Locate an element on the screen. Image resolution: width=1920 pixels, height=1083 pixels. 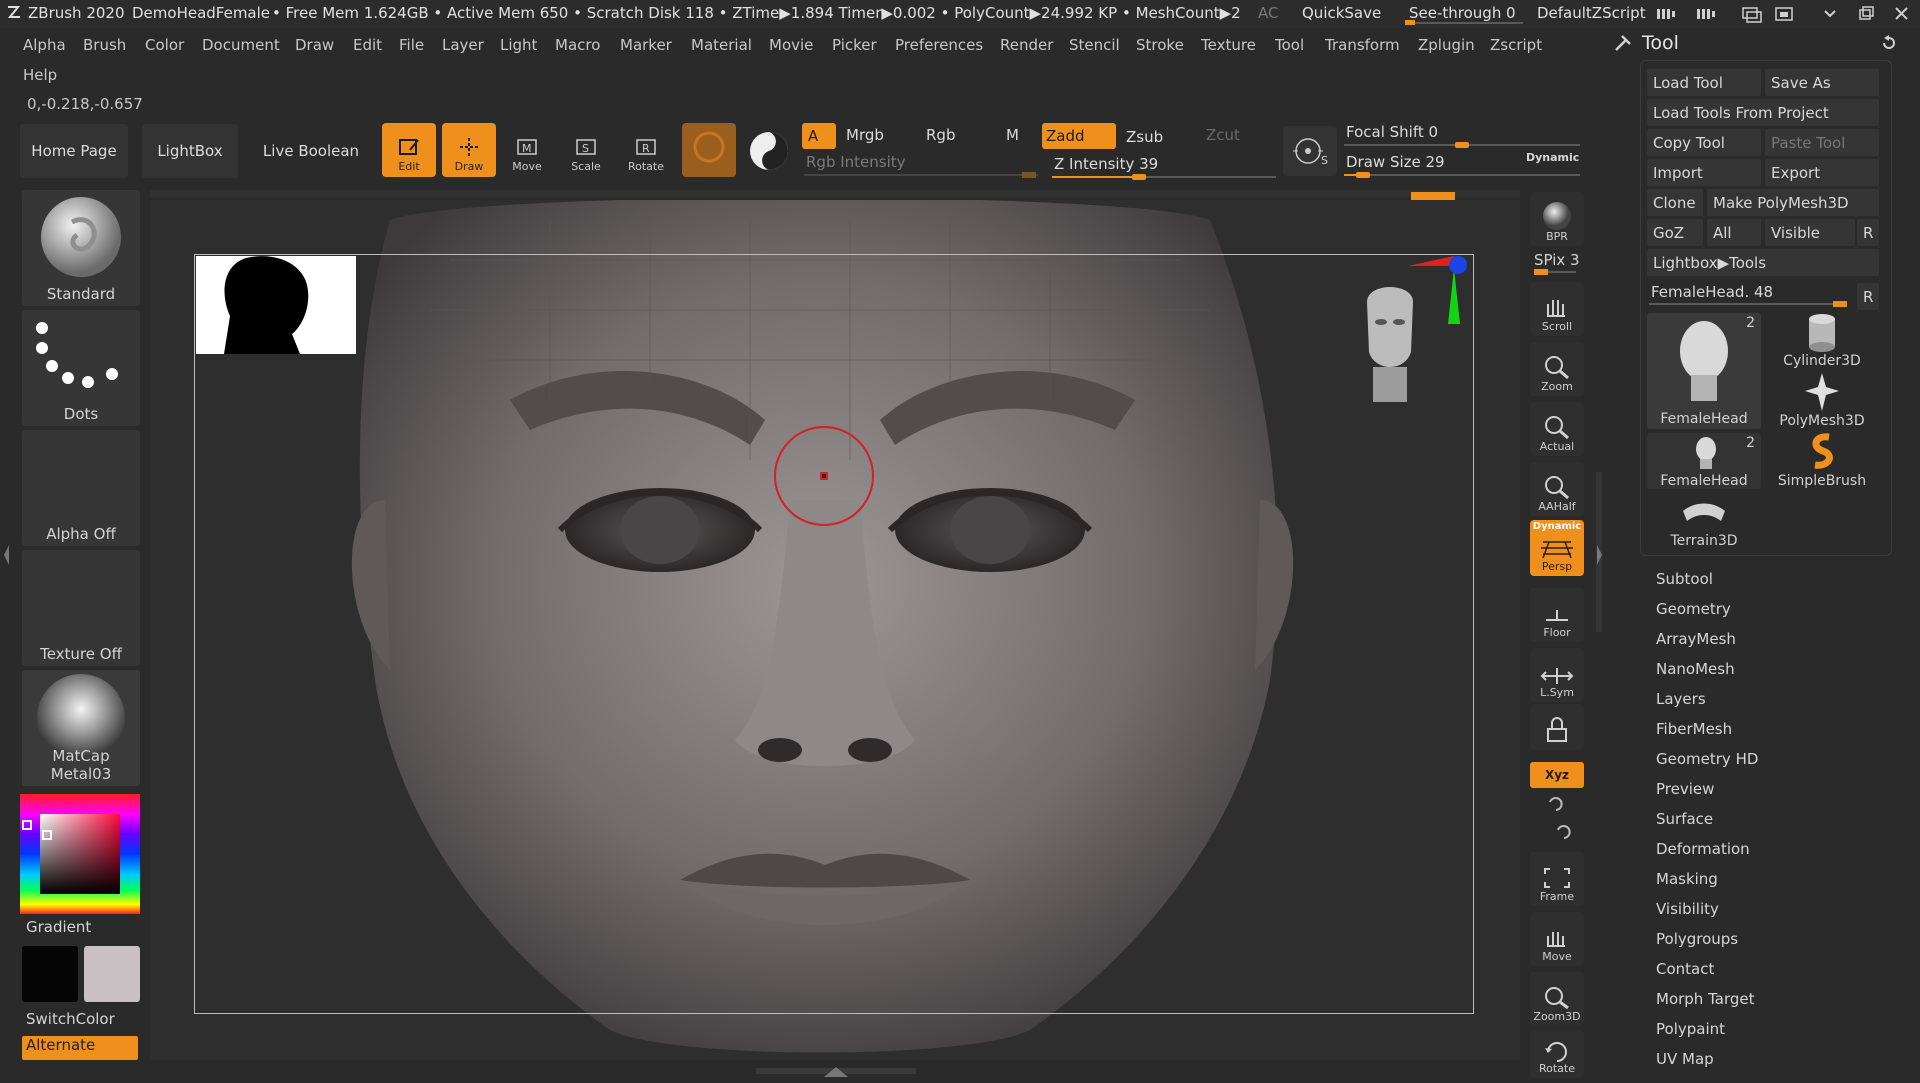
lazy-mouse-button: S is located at coordinates (1310, 151).